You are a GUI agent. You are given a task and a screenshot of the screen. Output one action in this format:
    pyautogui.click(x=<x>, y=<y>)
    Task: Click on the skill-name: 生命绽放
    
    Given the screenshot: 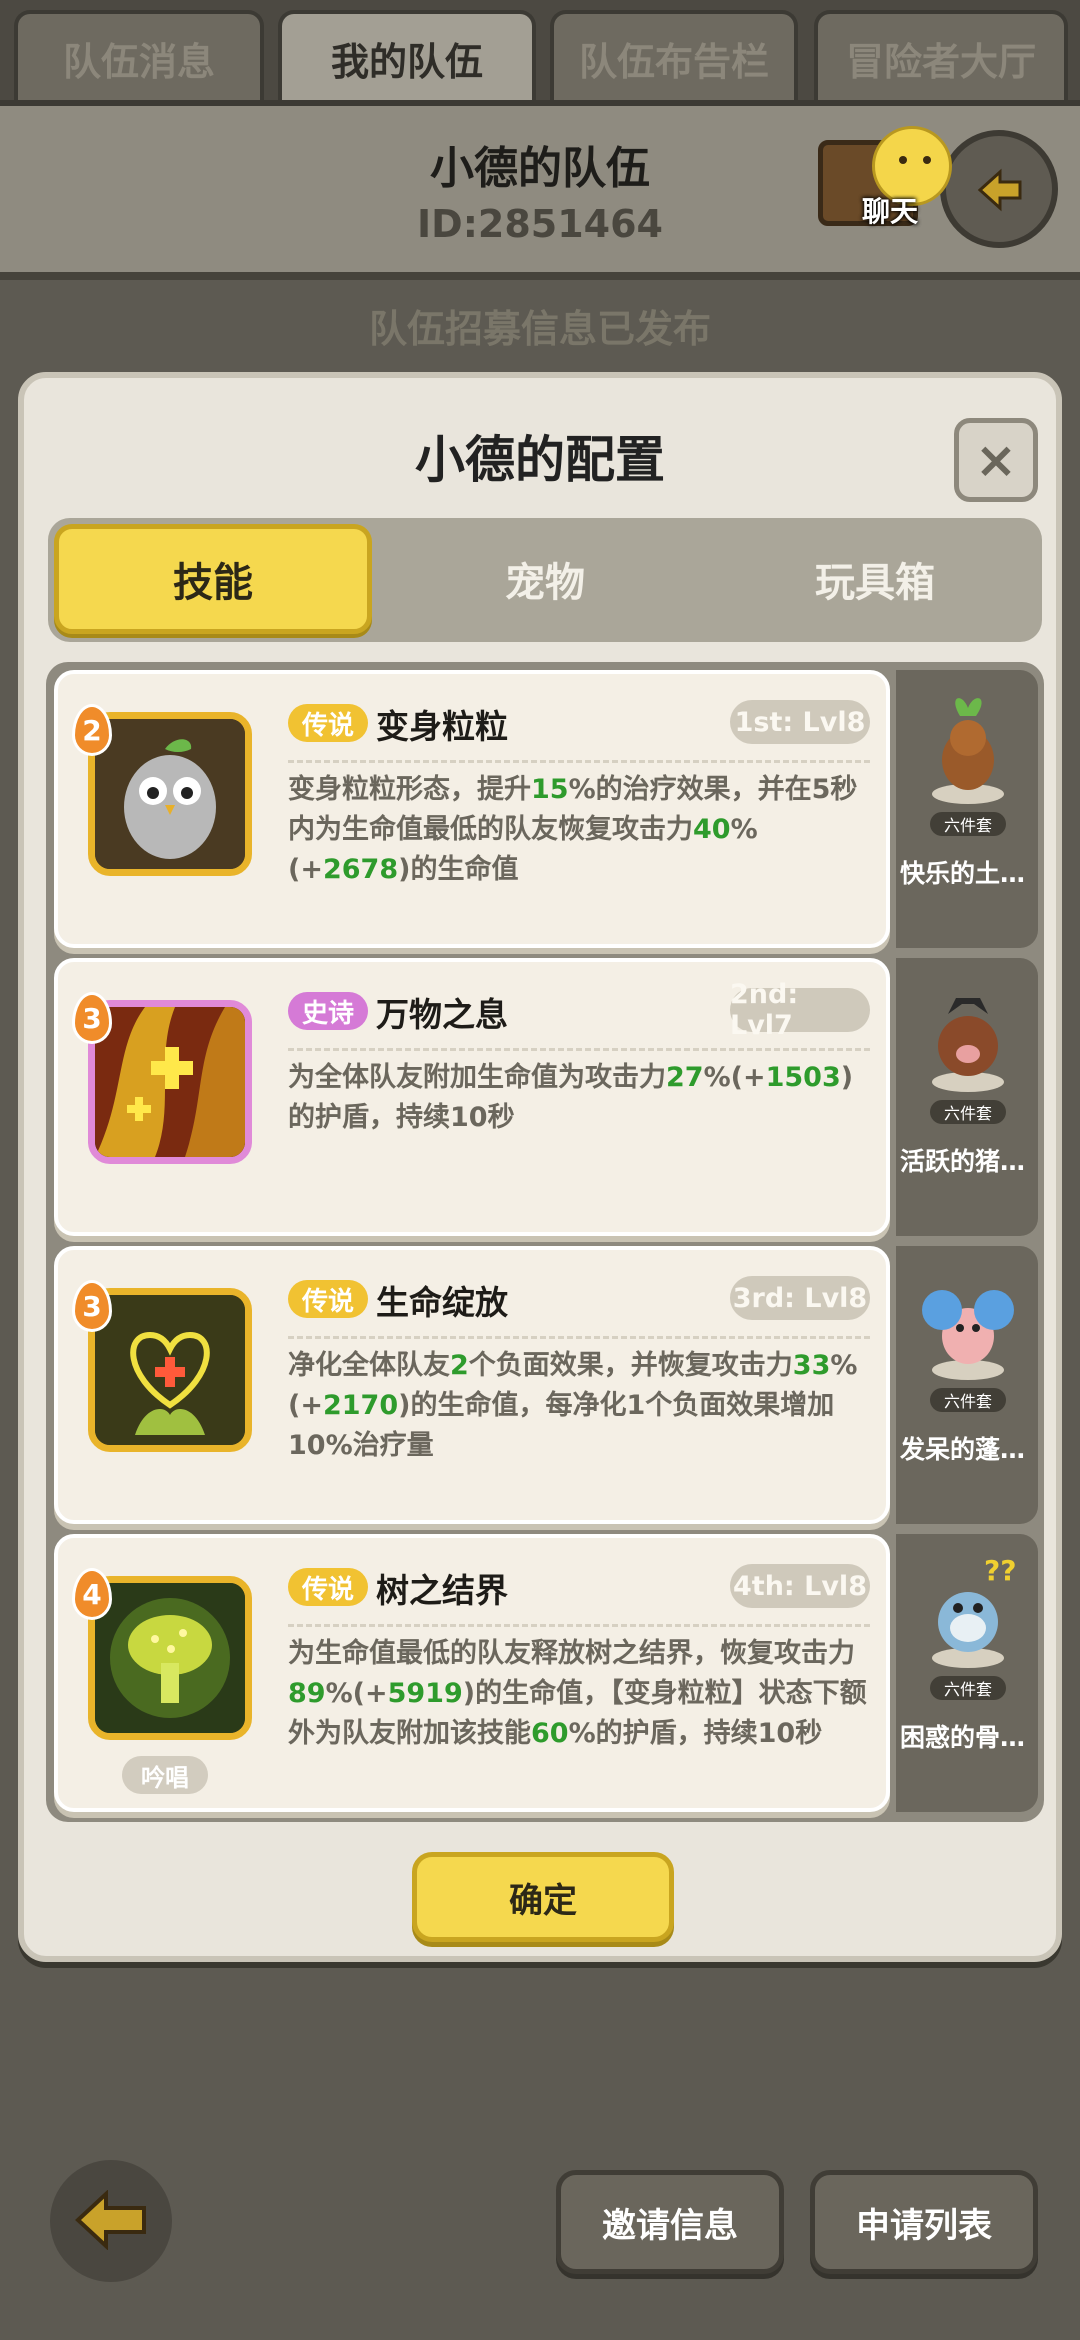 What is the action you would take?
    pyautogui.click(x=442, y=1302)
    